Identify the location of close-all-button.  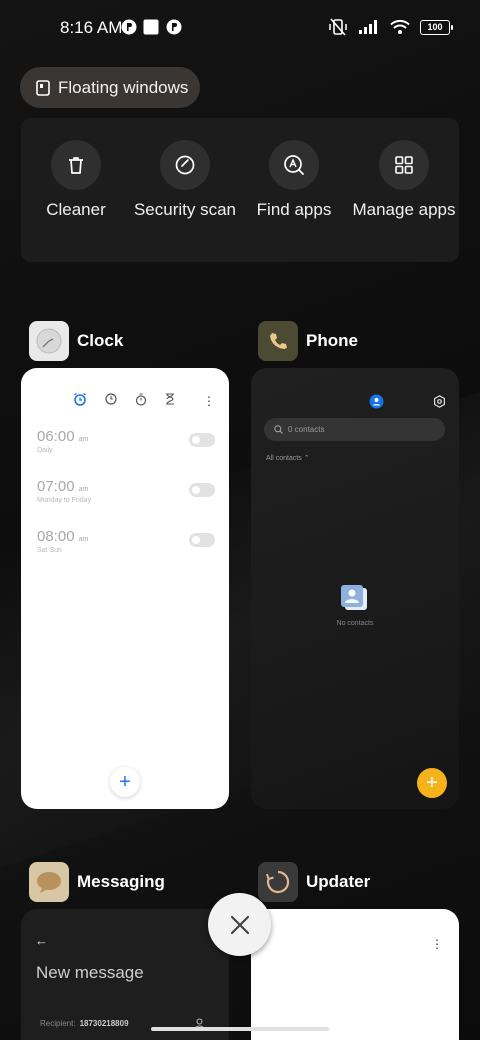
(239, 924).